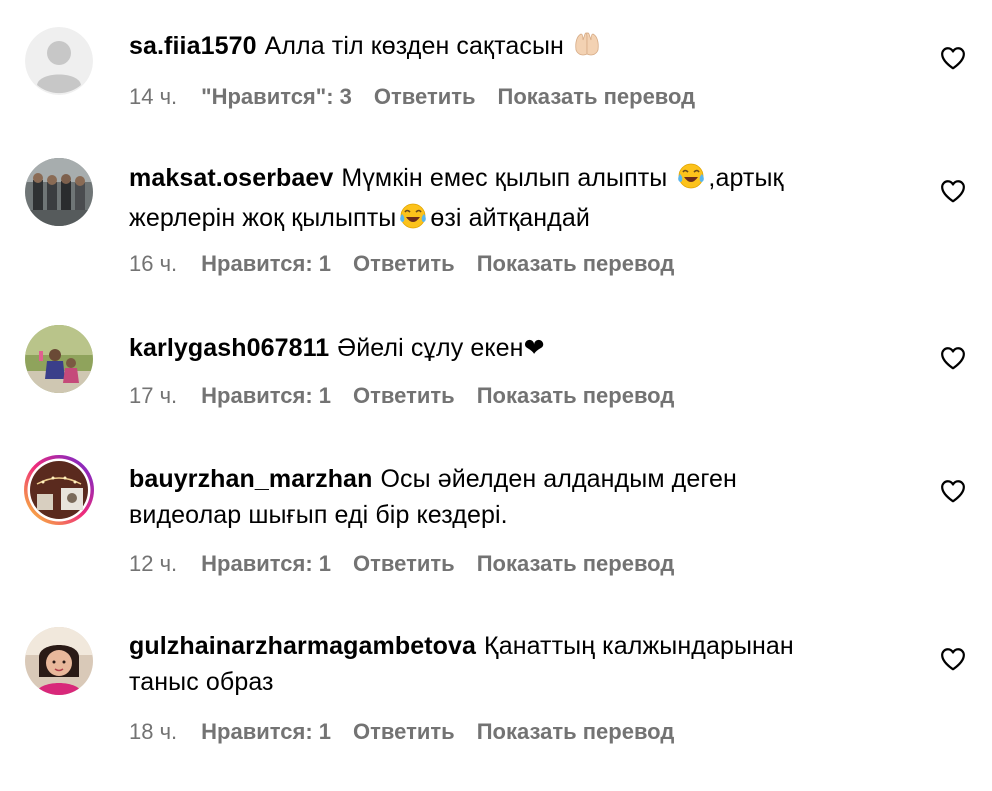 This screenshot has width=992, height=791. Describe the element at coordinates (153, 731) in the screenshot. I see `comment-time: 18 ч.` at that location.